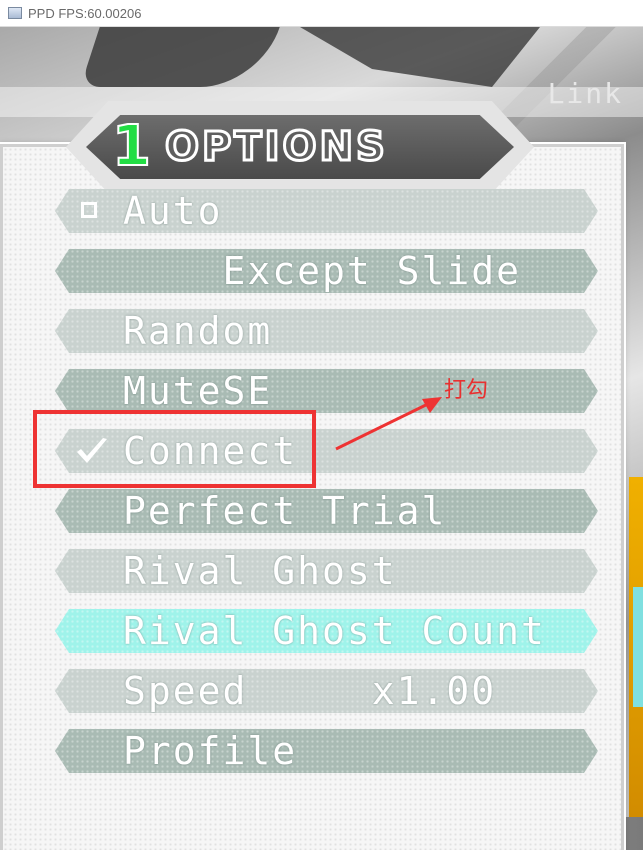 This screenshot has height=850, width=643. I want to click on menu-item-perfect-trial: Perfect Trial, so click(326, 511).